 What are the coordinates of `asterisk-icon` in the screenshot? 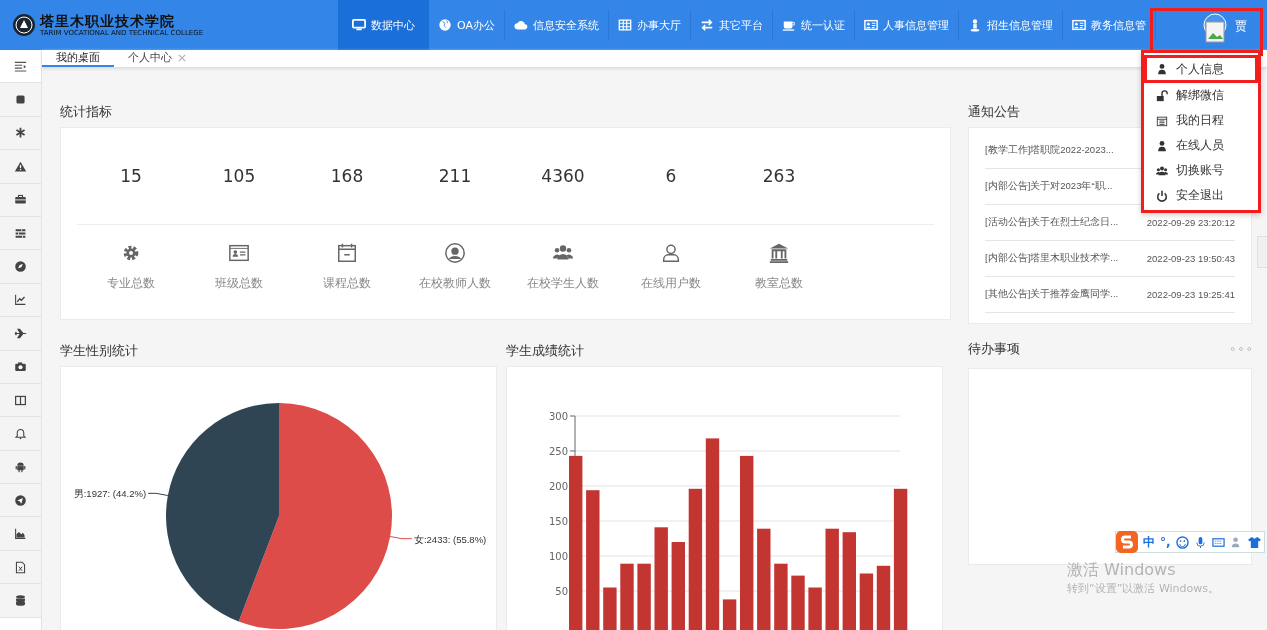 It's located at (20, 133).